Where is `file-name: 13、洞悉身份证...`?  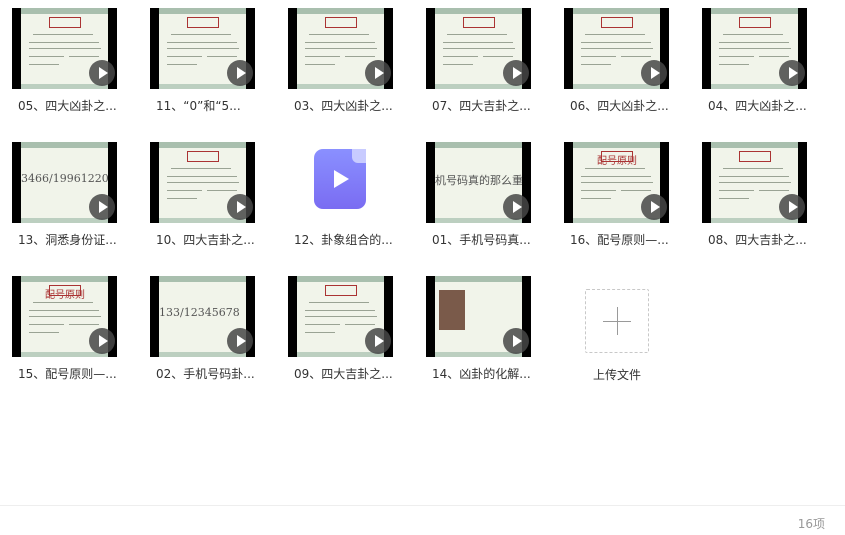
file-name: 13、洞悉身份证... is located at coordinates (67, 240).